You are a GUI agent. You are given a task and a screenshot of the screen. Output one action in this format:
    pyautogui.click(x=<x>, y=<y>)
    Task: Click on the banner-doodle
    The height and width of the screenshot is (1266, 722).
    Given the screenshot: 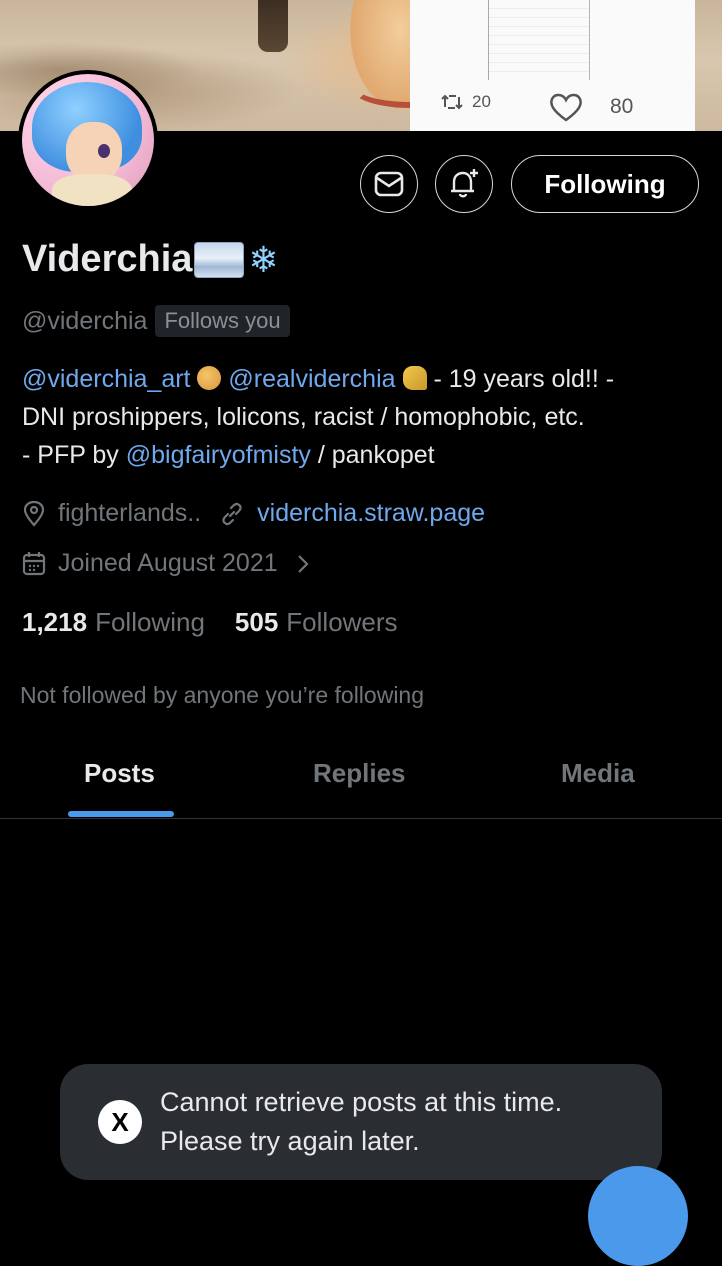 What is the action you would take?
    pyautogui.click(x=539, y=40)
    